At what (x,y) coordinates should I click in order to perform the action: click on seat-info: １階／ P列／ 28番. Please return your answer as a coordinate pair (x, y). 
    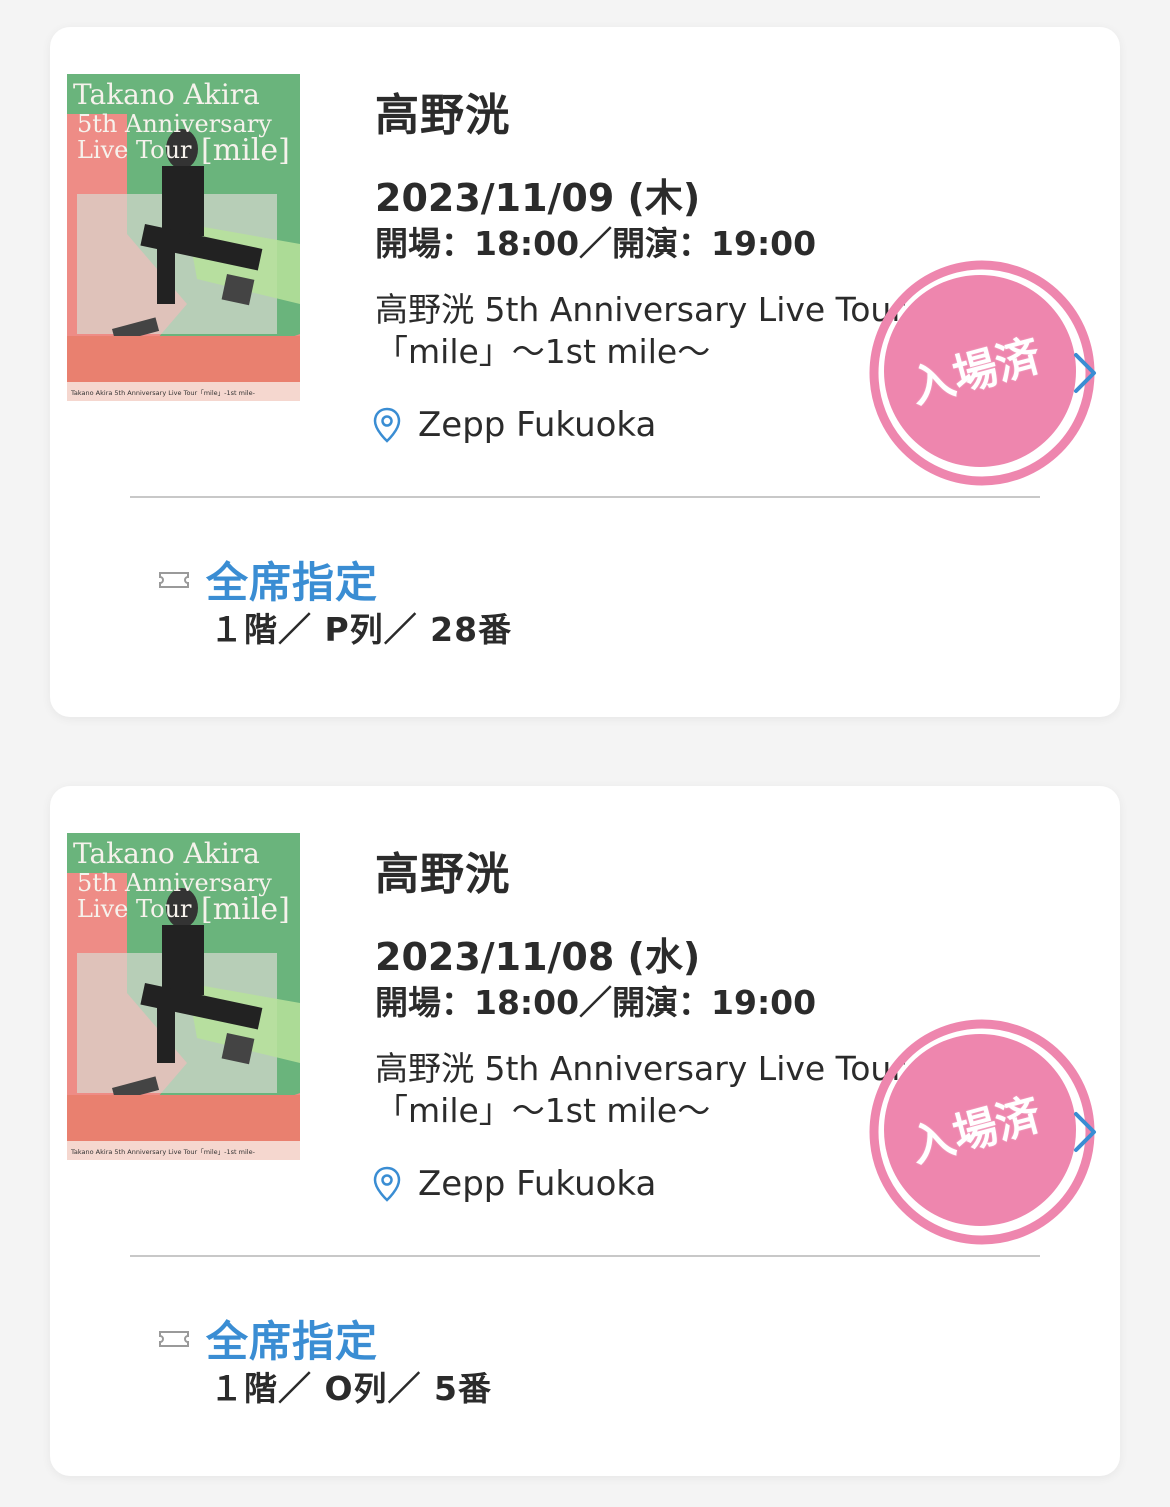
    Looking at the image, I should click on (361, 629).